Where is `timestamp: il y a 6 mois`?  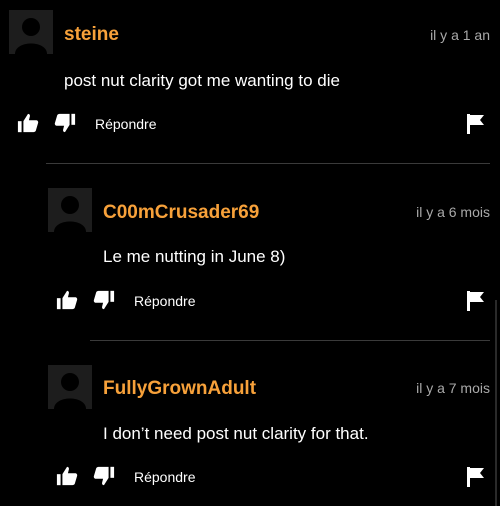 timestamp: il y a 6 mois is located at coordinates (453, 212).